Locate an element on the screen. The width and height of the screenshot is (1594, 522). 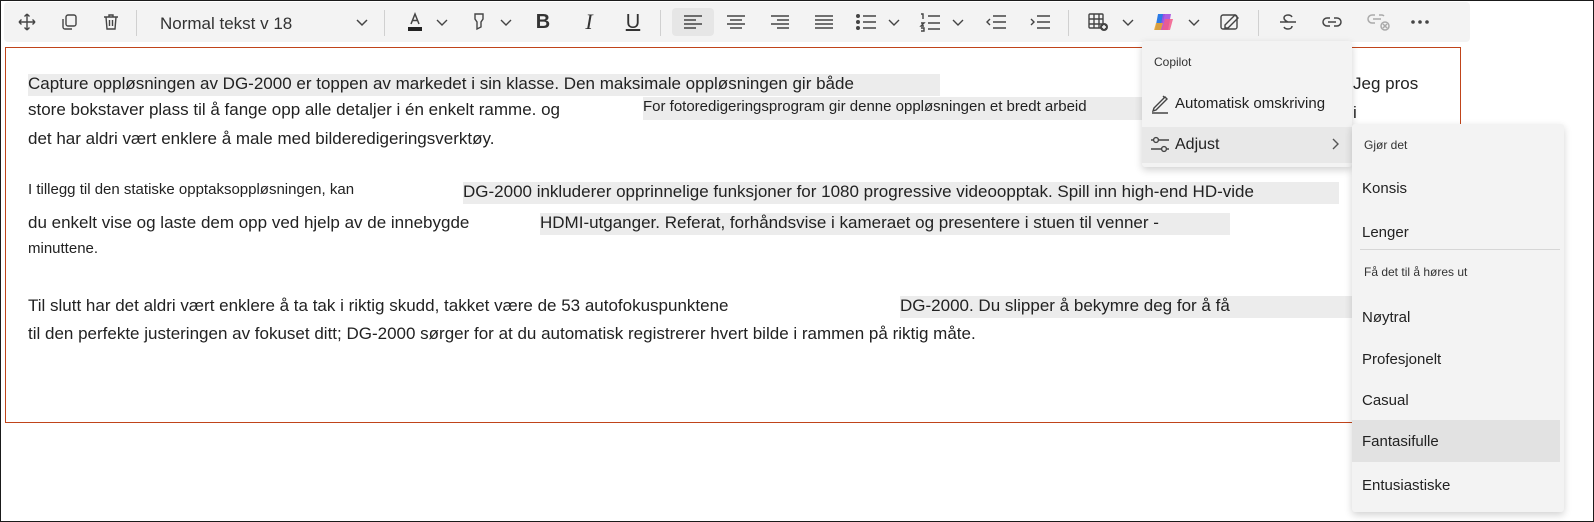
indent-icon is located at coordinates (1040, 22).